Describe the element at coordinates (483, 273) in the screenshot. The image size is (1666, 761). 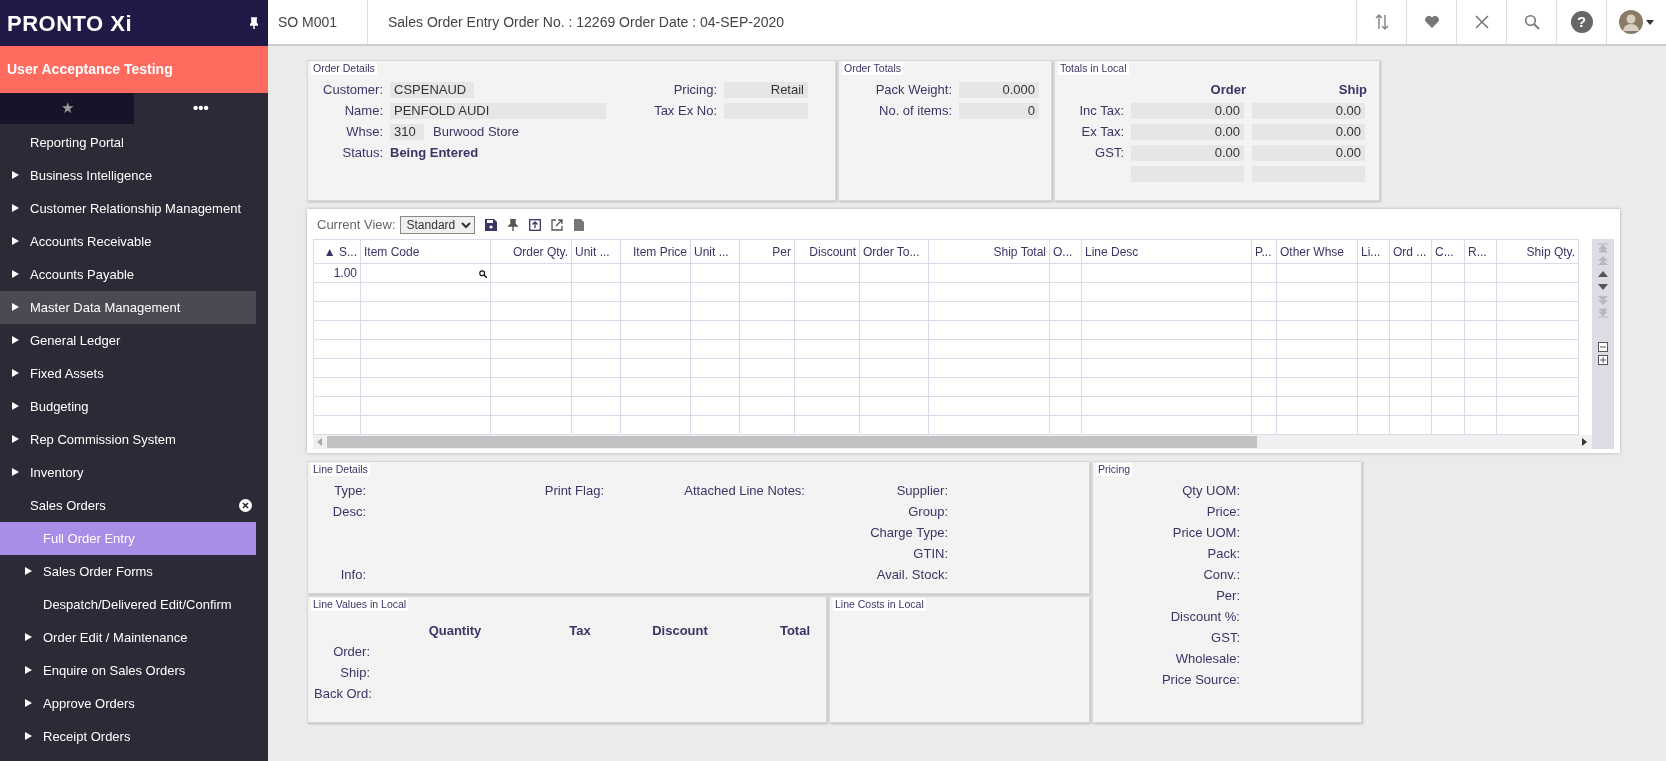
I see `search-icon` at that location.